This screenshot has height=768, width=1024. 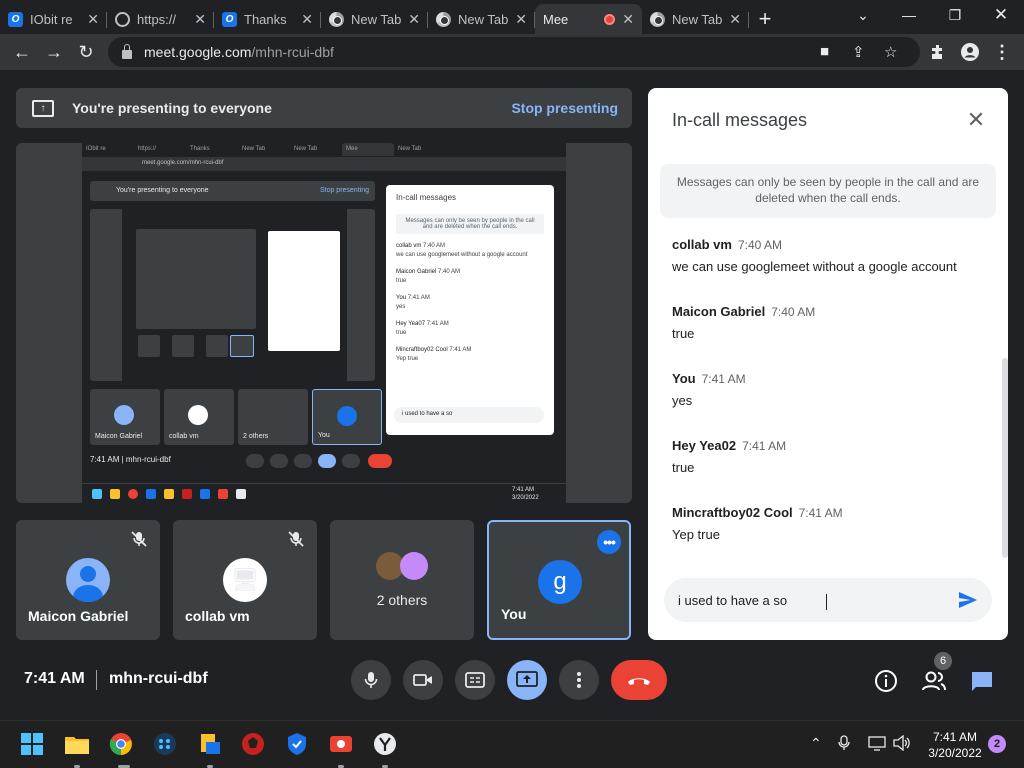 What do you see at coordinates (77, 744) in the screenshot?
I see `file-explorer-icon` at bounding box center [77, 744].